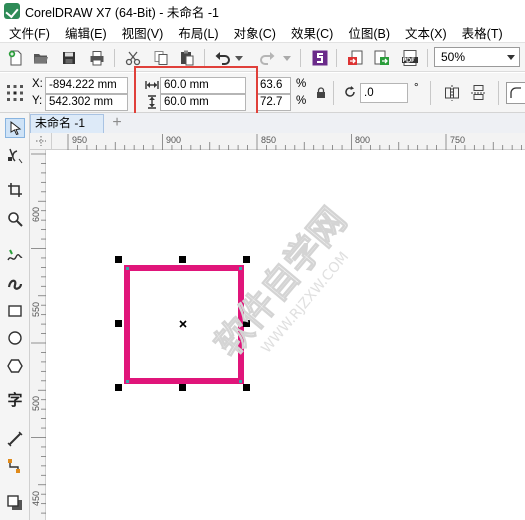  I want to click on chevron-down-icon, so click(511, 57).